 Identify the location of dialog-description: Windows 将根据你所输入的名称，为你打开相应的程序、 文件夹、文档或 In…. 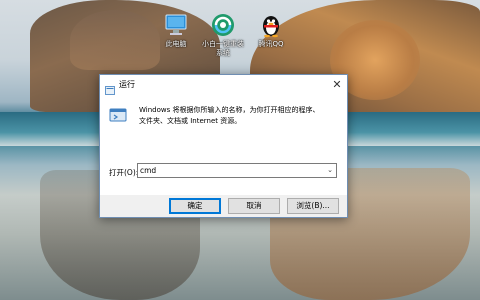
(239, 116).